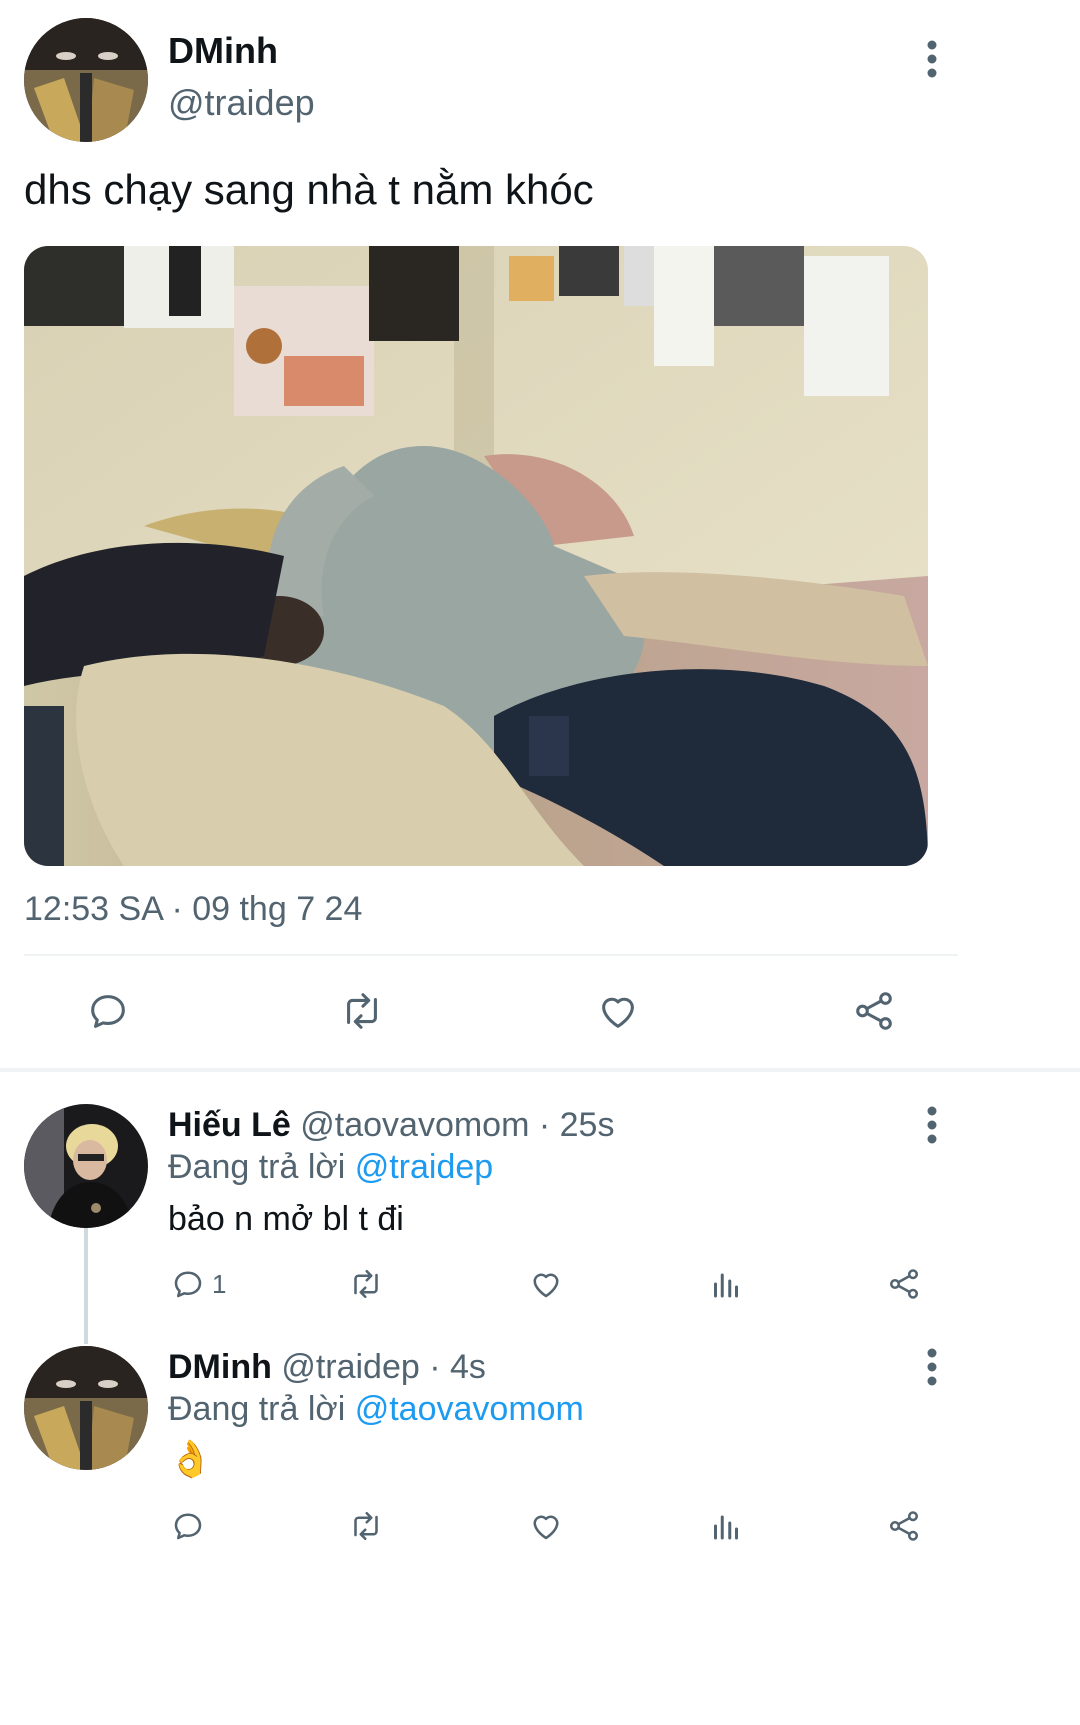 This screenshot has height=1725, width=1080. What do you see at coordinates (457, 1125) in the screenshot?
I see `reply-meta: @taovavomom · 25s` at bounding box center [457, 1125].